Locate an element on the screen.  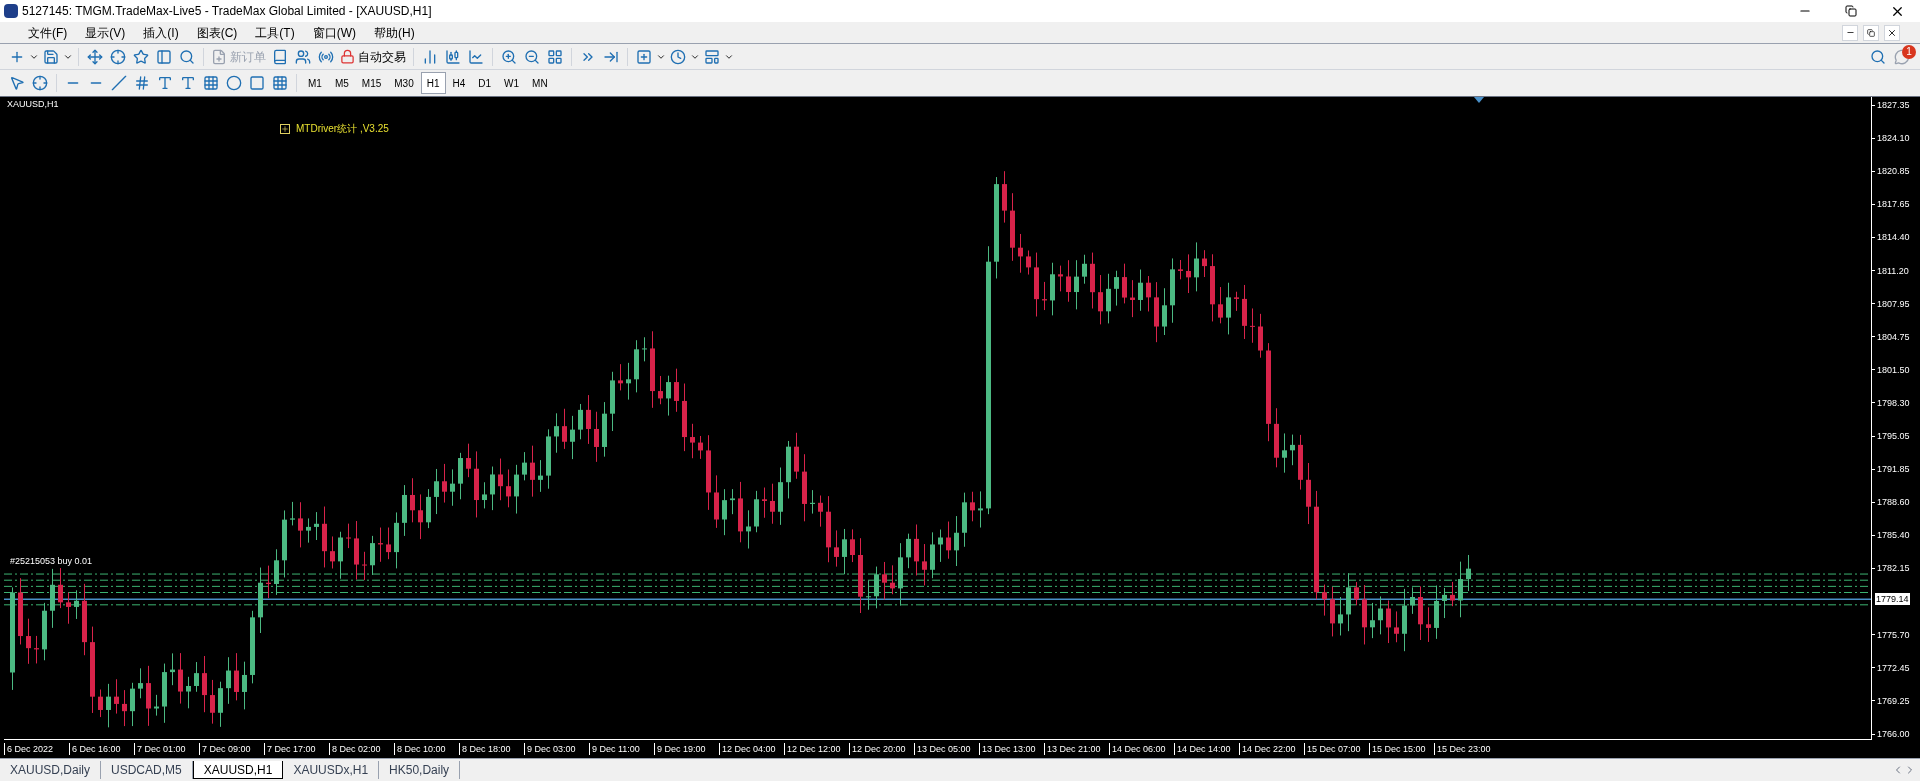
price-tick: 1827.35 is located at coordinates (1893, 105).